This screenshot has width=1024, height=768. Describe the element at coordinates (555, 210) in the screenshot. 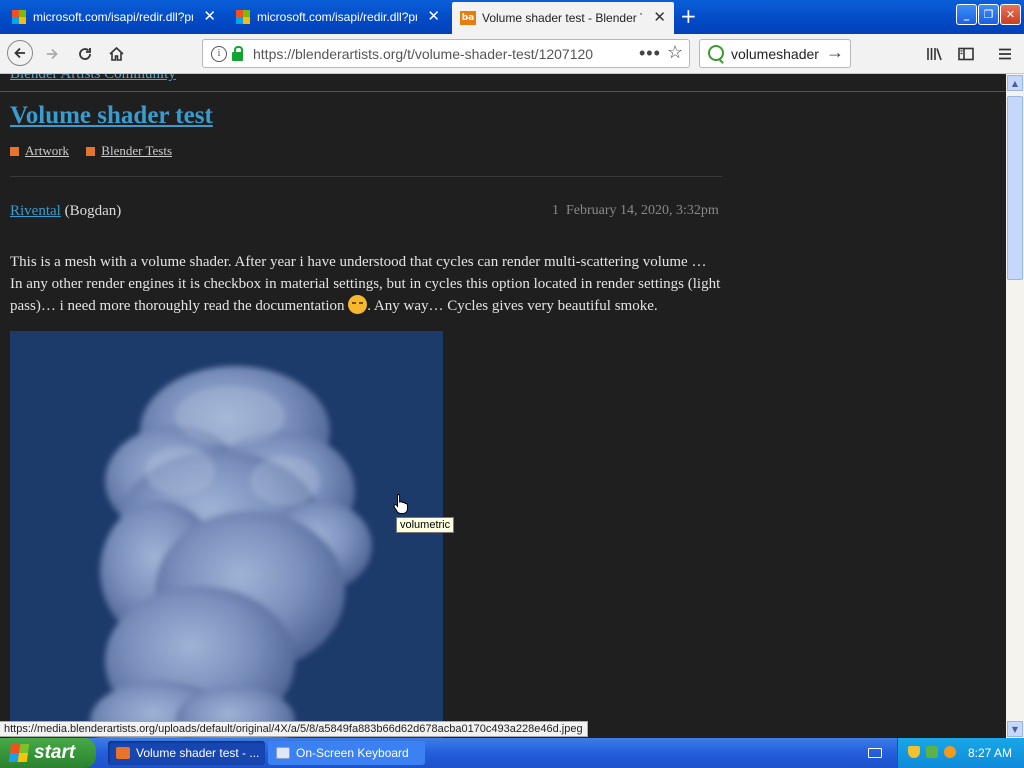

I see `post-number: 1` at that location.